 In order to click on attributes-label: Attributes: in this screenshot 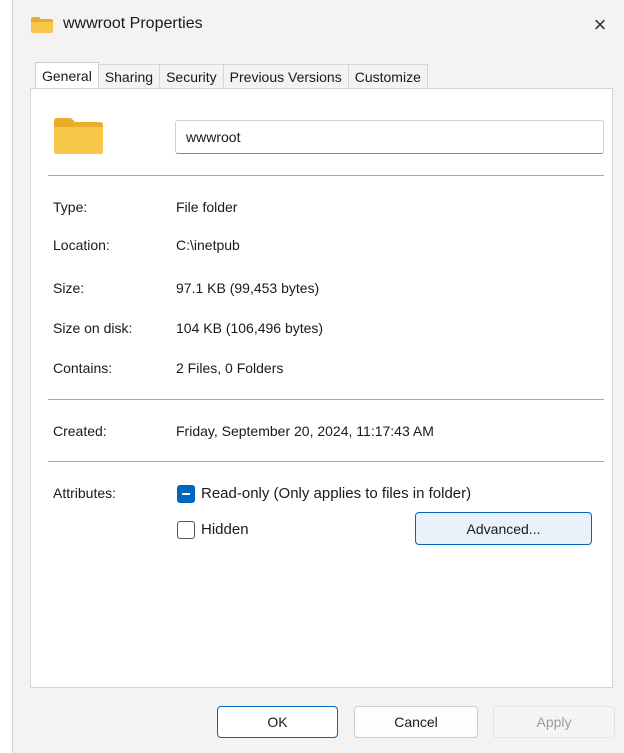, I will do `click(85, 493)`.